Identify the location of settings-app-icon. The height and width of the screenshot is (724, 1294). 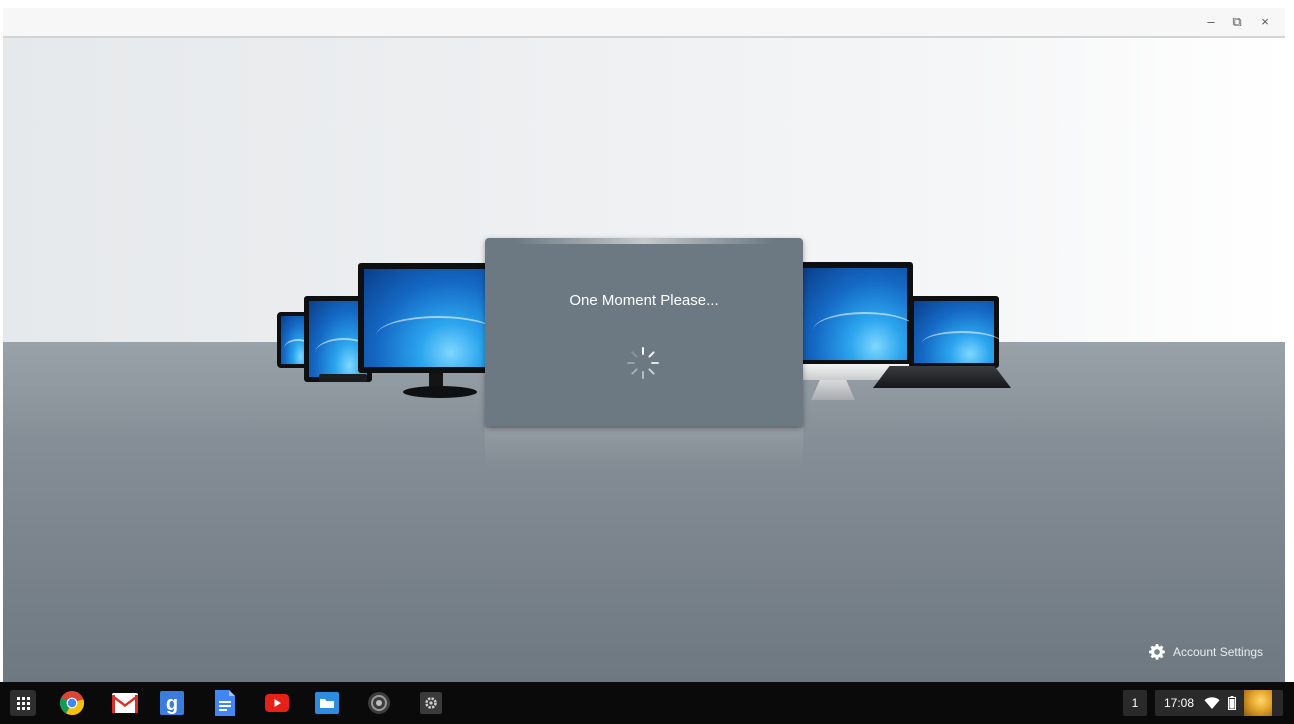
(431, 703).